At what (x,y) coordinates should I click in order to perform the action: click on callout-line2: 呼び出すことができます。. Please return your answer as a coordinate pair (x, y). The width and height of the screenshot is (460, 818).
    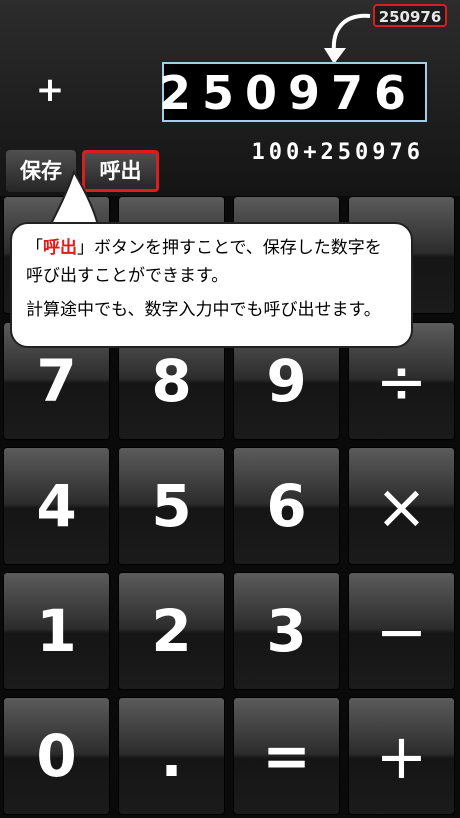
    Looking at the image, I should click on (127, 276).